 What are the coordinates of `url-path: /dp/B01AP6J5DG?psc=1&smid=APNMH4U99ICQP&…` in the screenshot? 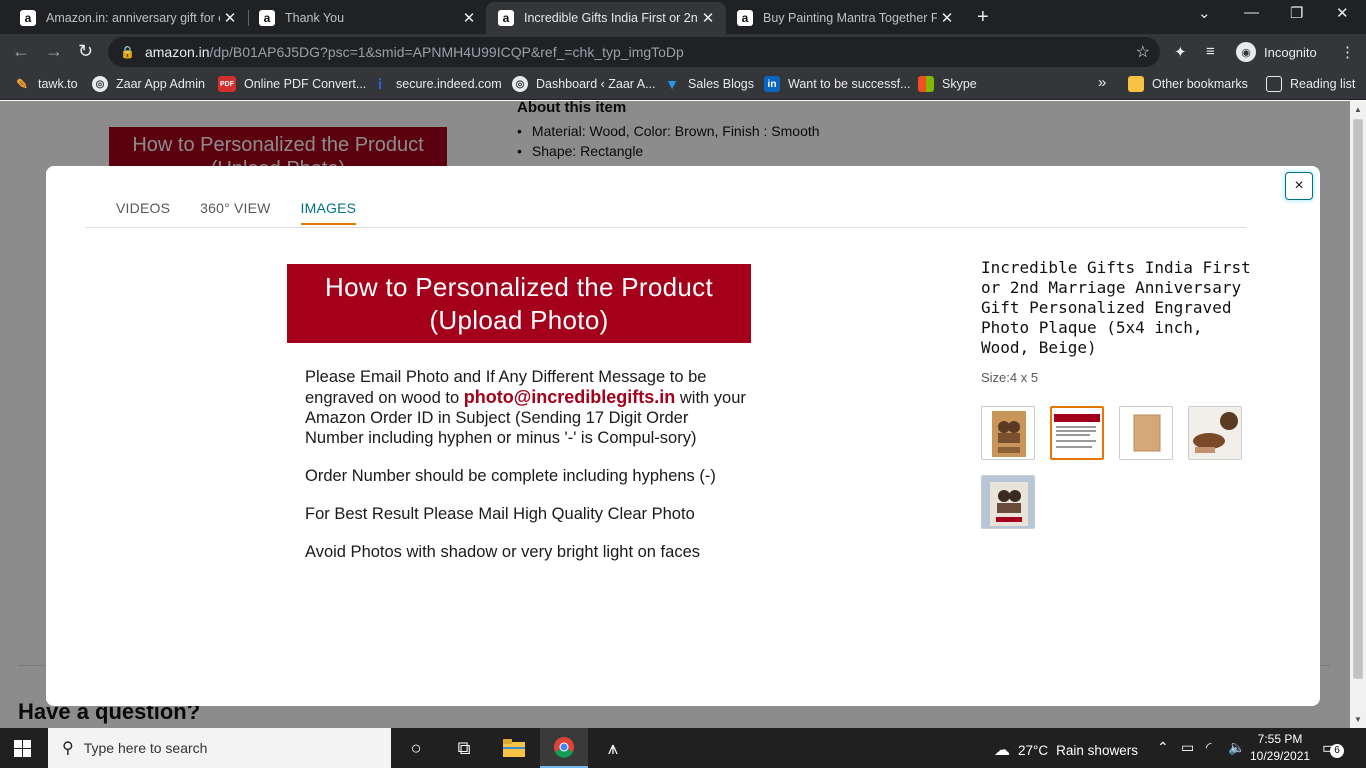 It's located at (446, 52).